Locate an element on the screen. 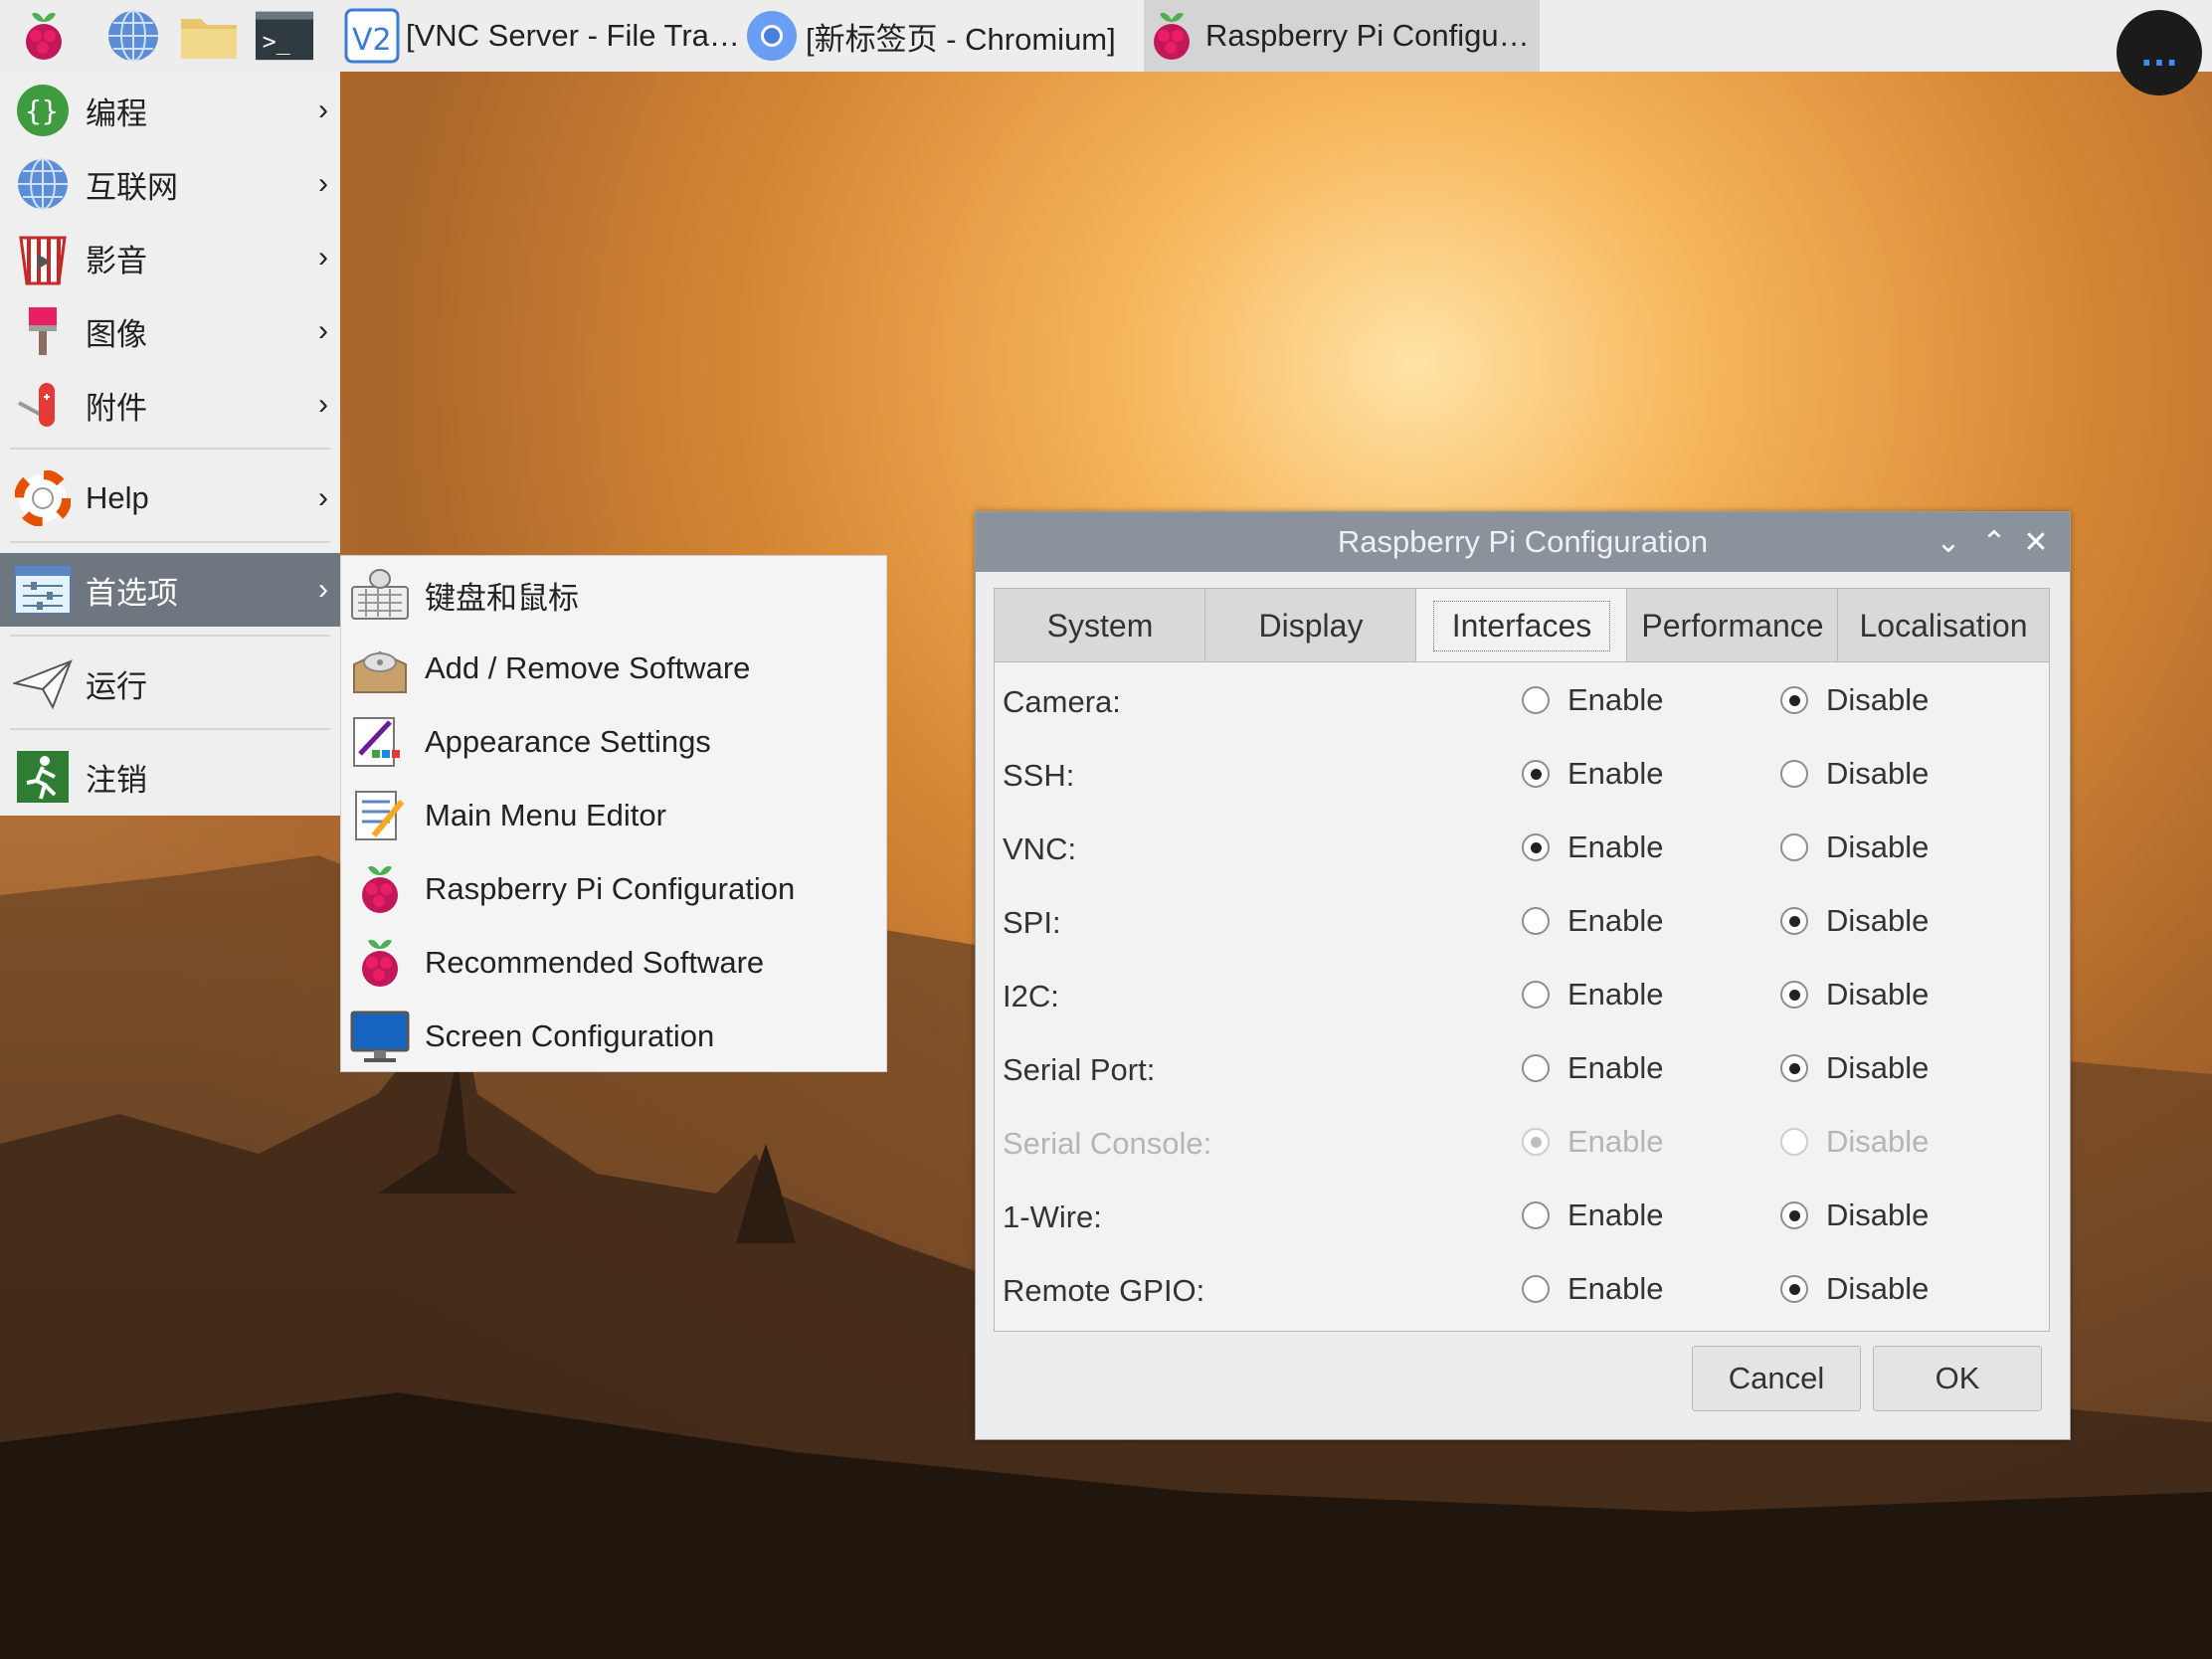 Image resolution: width=2212 pixels, height=1659 pixels. internet-icon is located at coordinates (43, 184).